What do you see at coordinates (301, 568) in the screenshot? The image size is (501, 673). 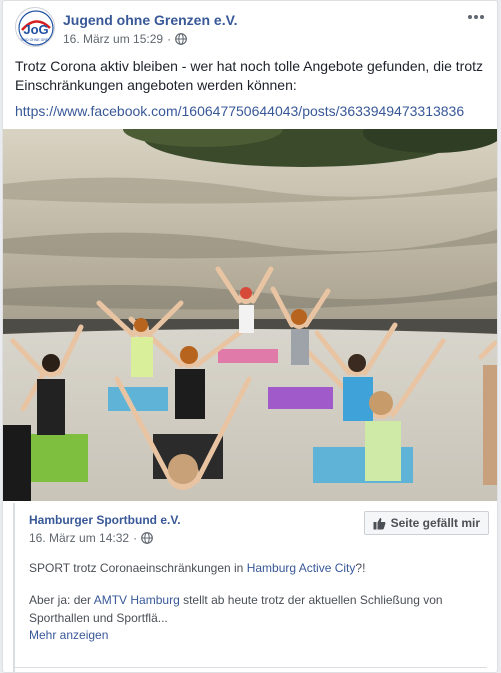 I see `hamburg-active-city-link: Hamburg Active City` at bounding box center [301, 568].